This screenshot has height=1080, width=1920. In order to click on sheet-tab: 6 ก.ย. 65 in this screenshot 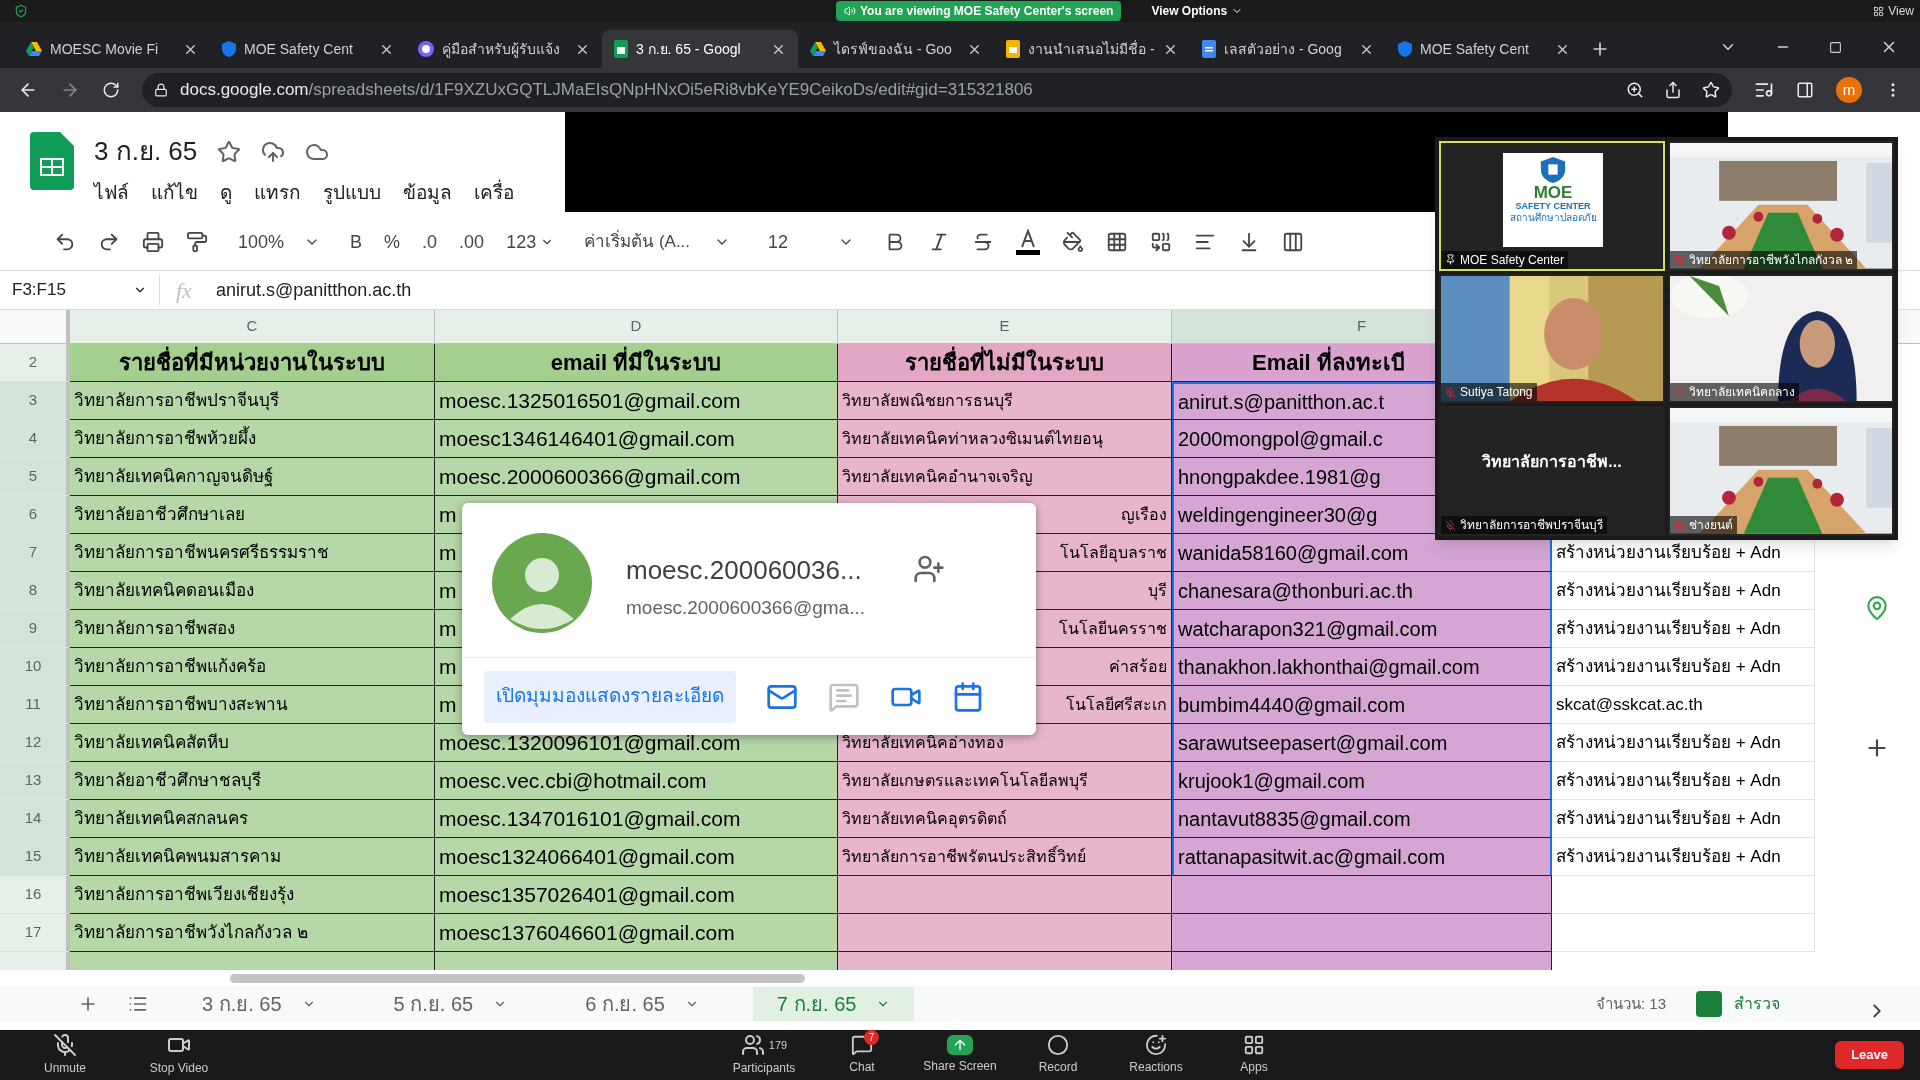, I will do `click(642, 1004)`.